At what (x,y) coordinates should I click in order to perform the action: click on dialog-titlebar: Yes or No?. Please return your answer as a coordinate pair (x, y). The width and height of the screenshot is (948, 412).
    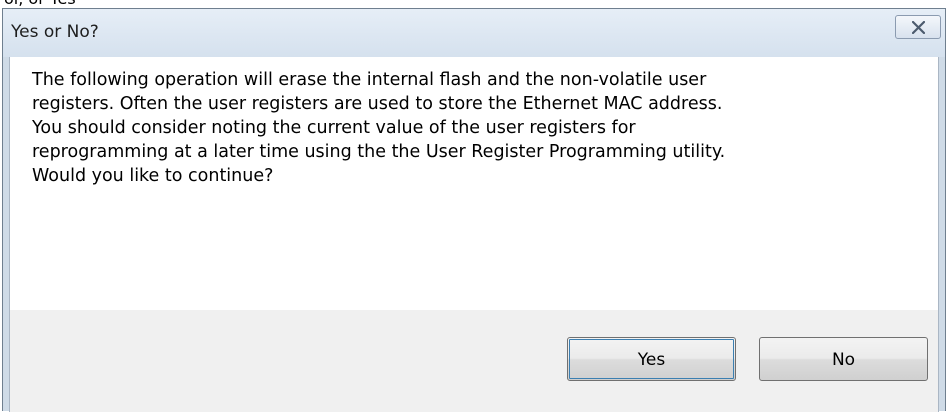
    Looking at the image, I should click on (474, 33).